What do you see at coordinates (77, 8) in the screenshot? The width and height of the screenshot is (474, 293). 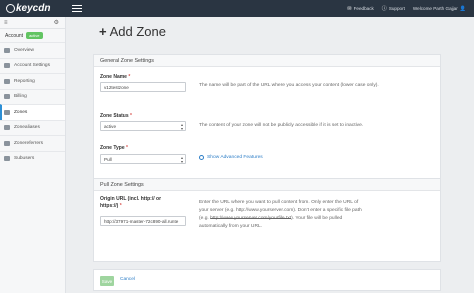 I see `hamburger-menu-icon` at bounding box center [77, 8].